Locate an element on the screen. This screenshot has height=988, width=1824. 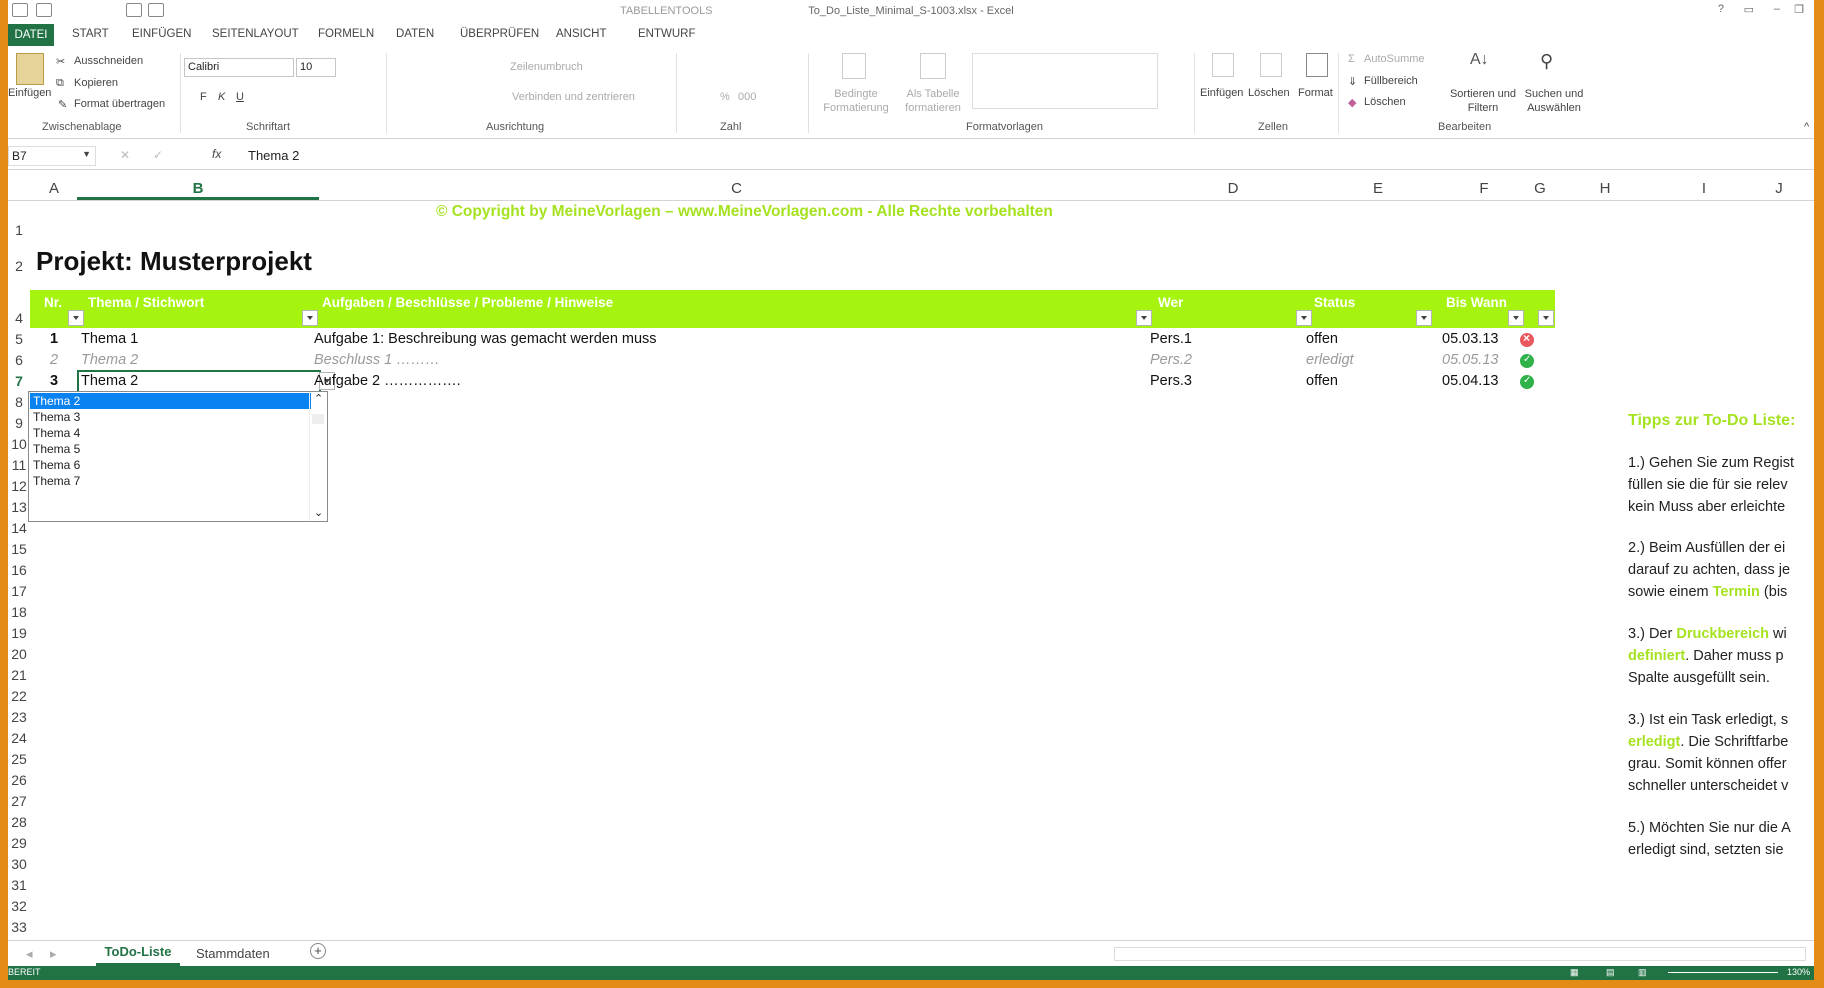
normal-view-icon: ▦ is located at coordinates (1574, 972).